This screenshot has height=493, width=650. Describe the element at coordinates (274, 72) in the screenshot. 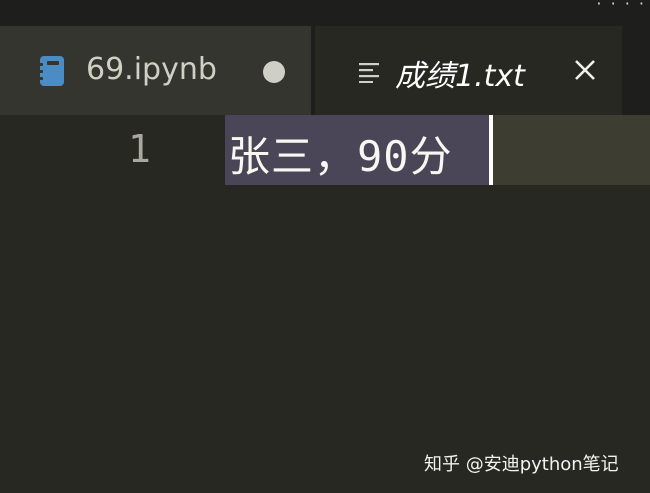

I see `unsaved-dot-icon` at that location.